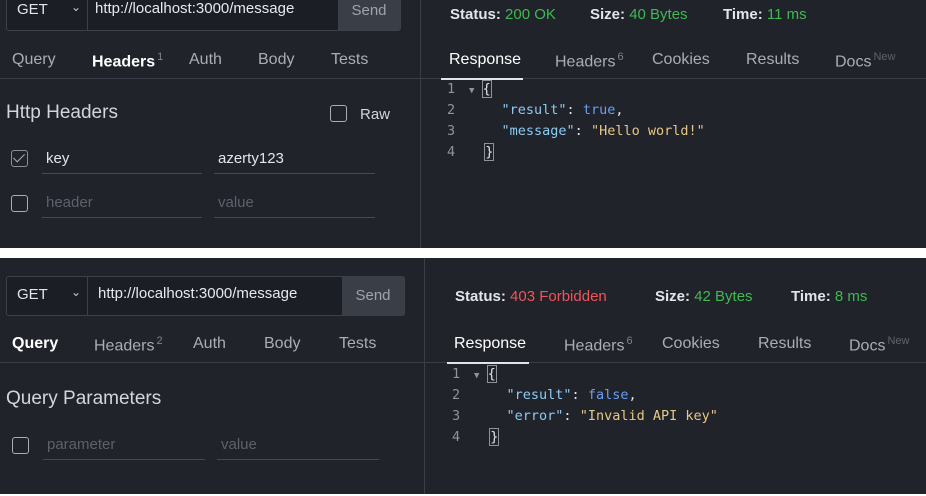 The height and width of the screenshot is (496, 926). I want to click on header-name-input: header, so click(69, 202).